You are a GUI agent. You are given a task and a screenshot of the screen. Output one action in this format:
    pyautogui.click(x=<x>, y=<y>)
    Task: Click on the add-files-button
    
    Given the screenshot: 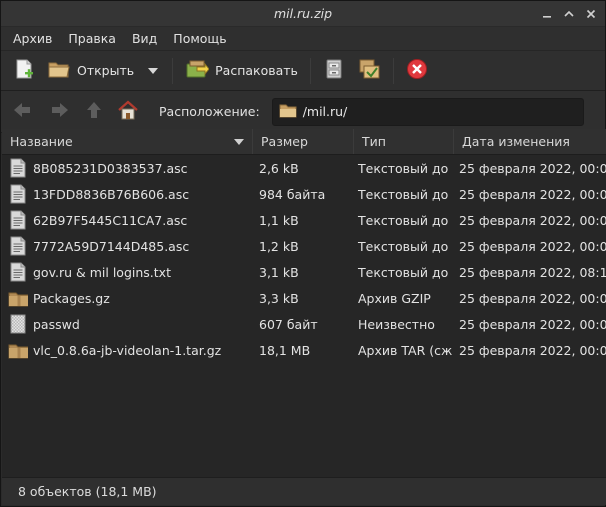 What is the action you would take?
    pyautogui.click(x=334, y=71)
    